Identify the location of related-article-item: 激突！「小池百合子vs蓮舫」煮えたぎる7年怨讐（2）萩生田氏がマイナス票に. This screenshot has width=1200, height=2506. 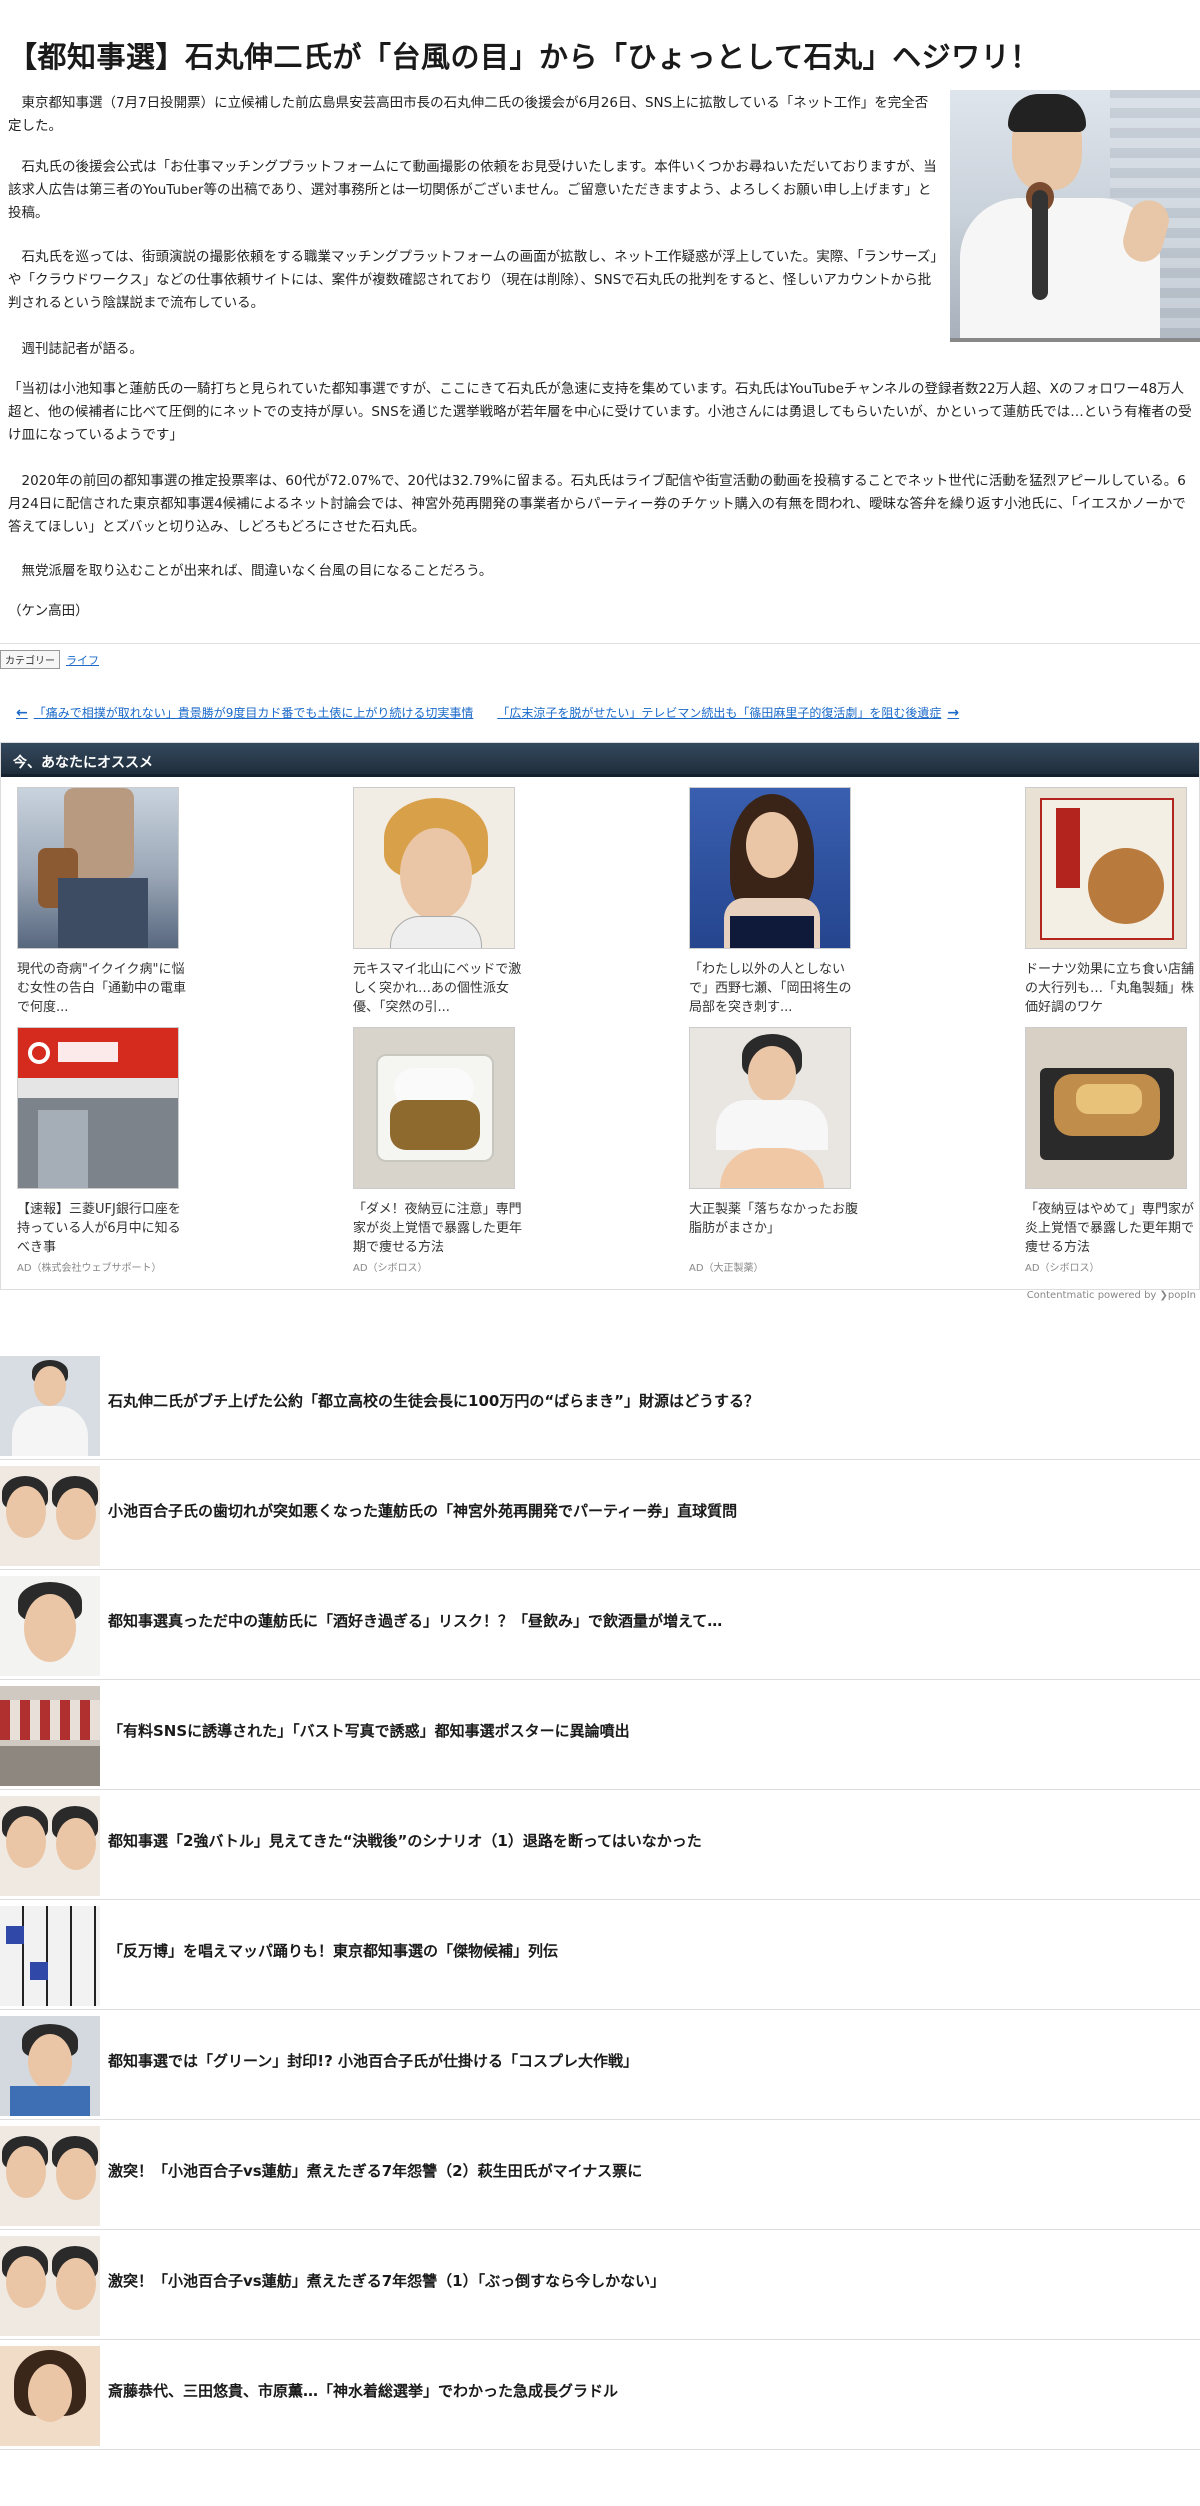
(600, 2175).